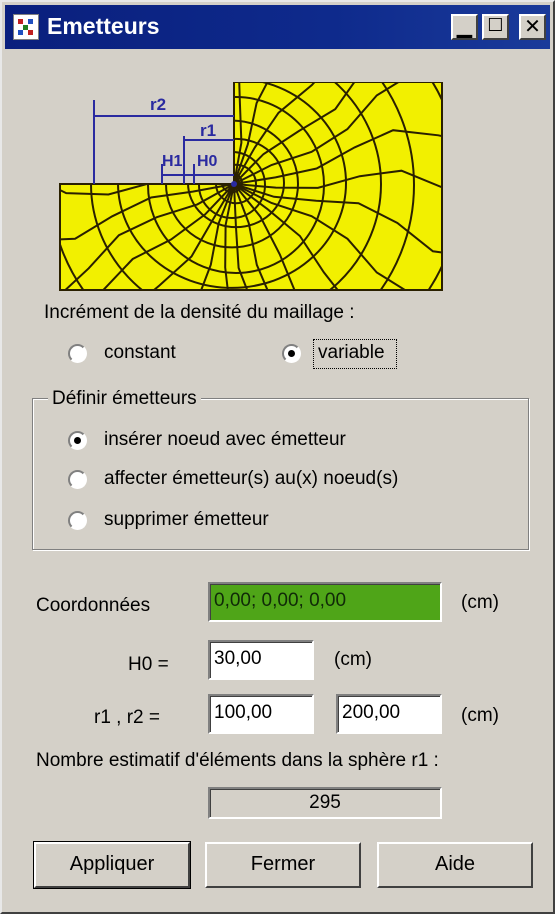  Describe the element at coordinates (103, 26) in the screenshot. I see `window-title: Emetteurs` at that location.